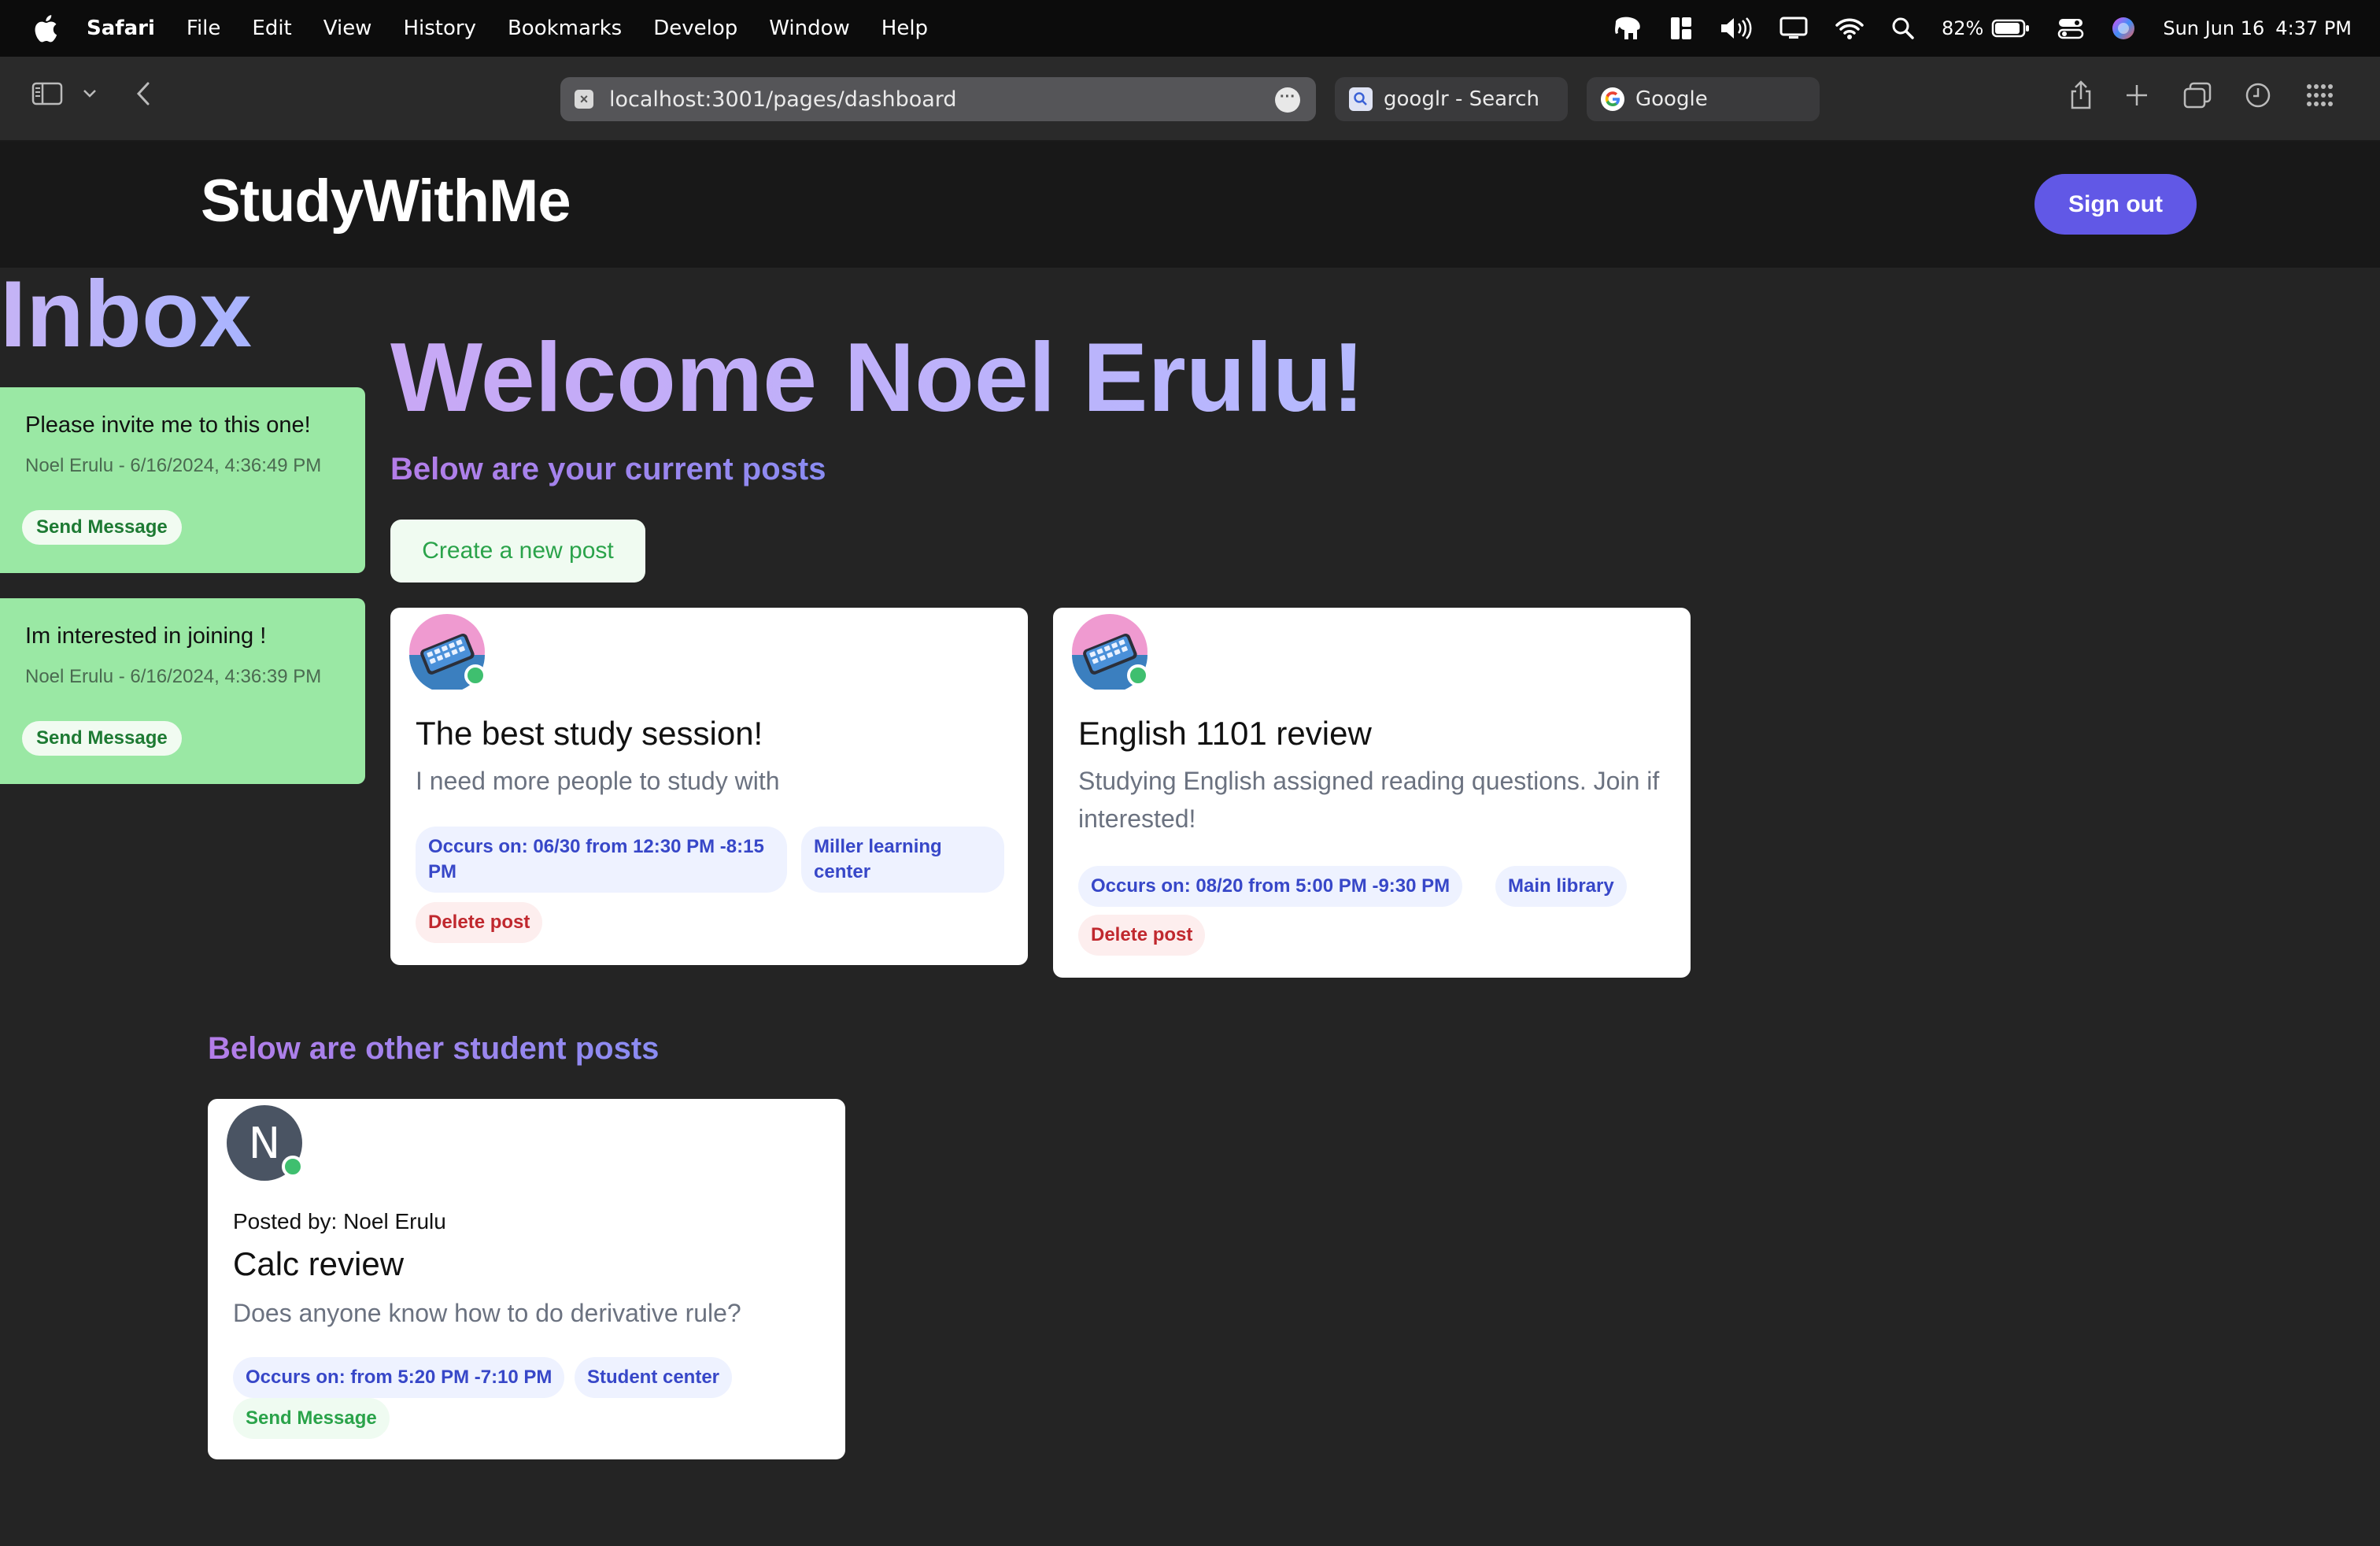 Image resolution: width=2380 pixels, height=1546 pixels. What do you see at coordinates (2320, 95) in the screenshot?
I see `apps-grid-icon` at bounding box center [2320, 95].